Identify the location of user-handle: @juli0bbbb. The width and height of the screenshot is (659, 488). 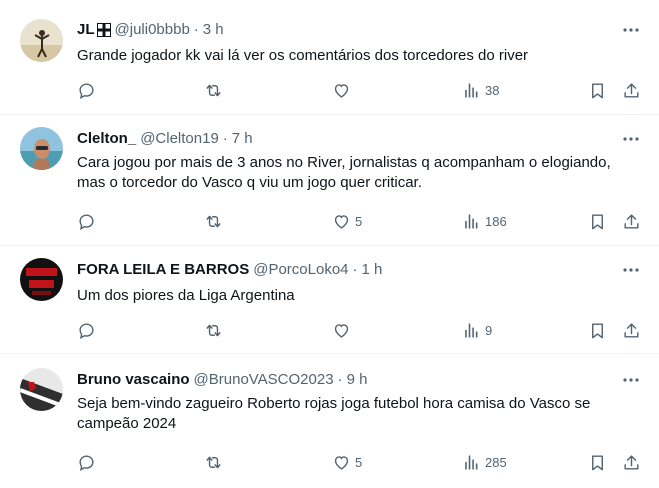
(152, 30).